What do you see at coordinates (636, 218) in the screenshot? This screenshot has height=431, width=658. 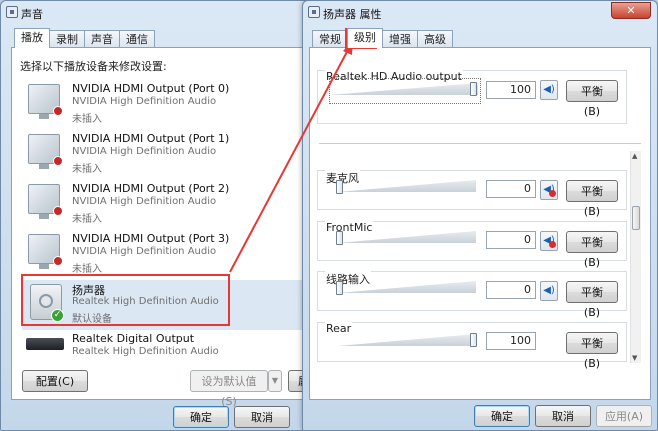 I see `scroll-thumb` at bounding box center [636, 218].